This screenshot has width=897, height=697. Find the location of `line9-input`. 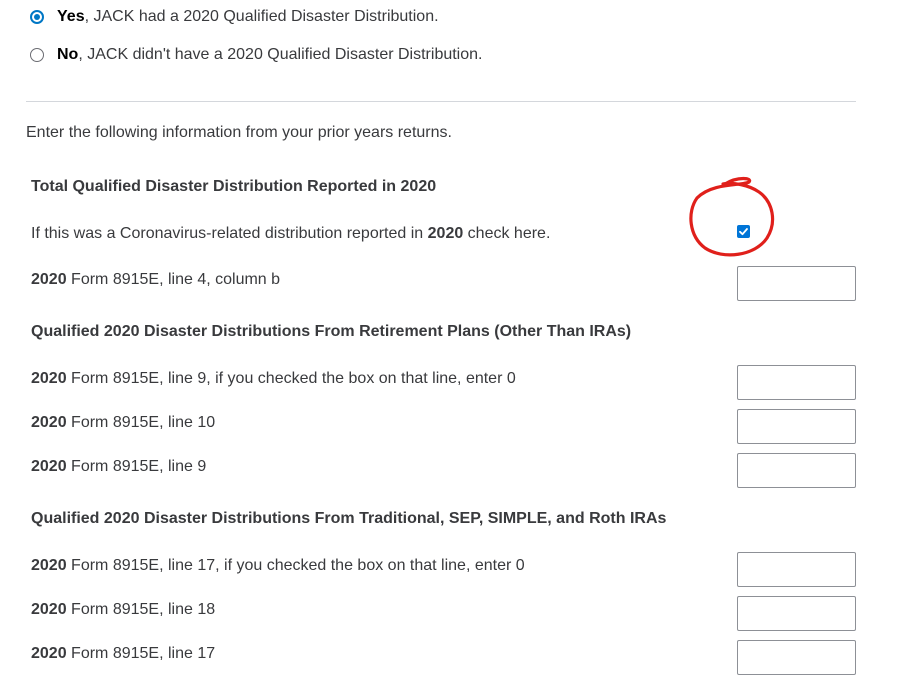

line9-input is located at coordinates (796, 470).